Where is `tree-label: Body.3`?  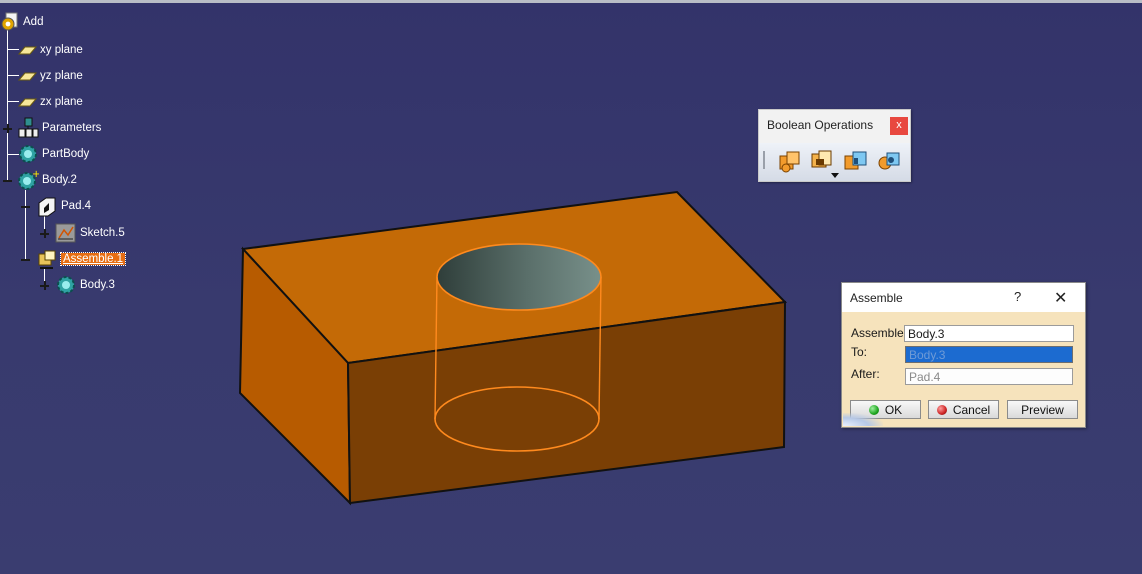 tree-label: Body.3 is located at coordinates (97, 285).